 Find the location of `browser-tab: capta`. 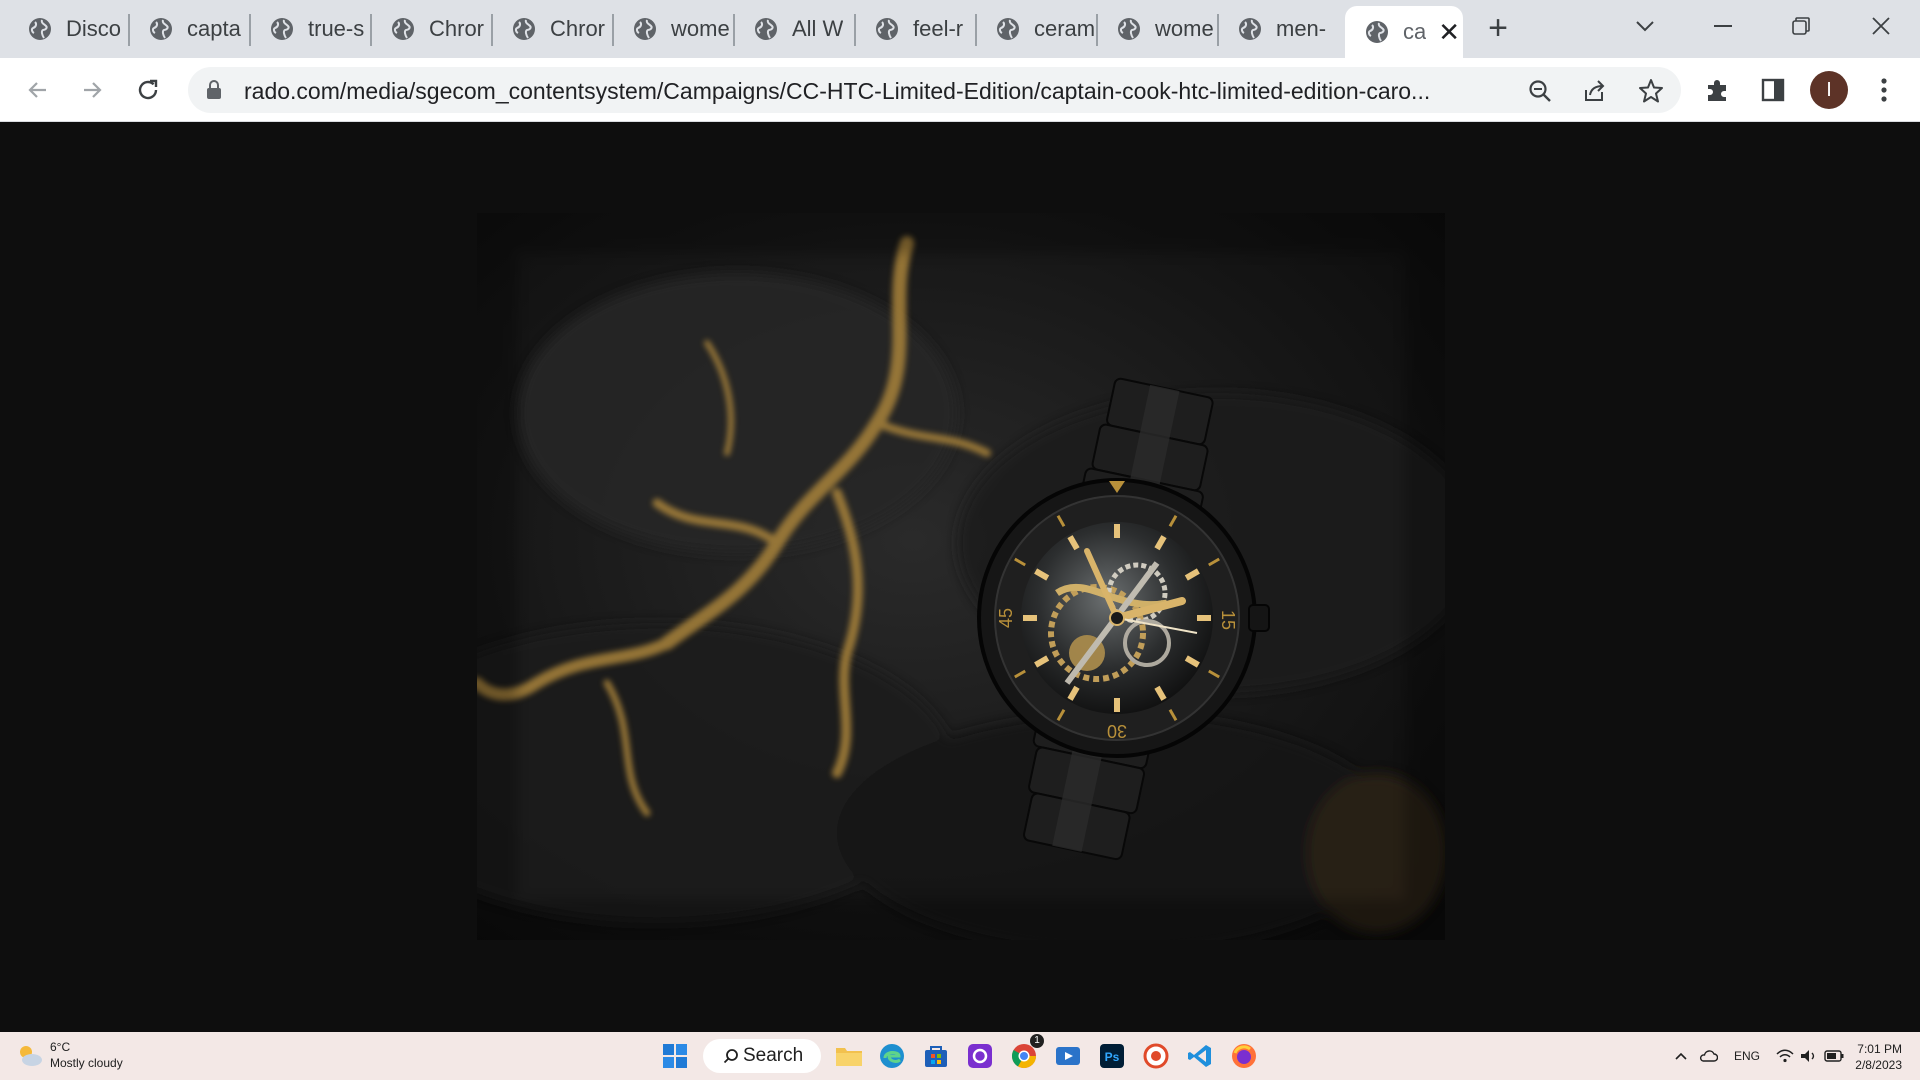

browser-tab: capta is located at coordinates (189, 29).